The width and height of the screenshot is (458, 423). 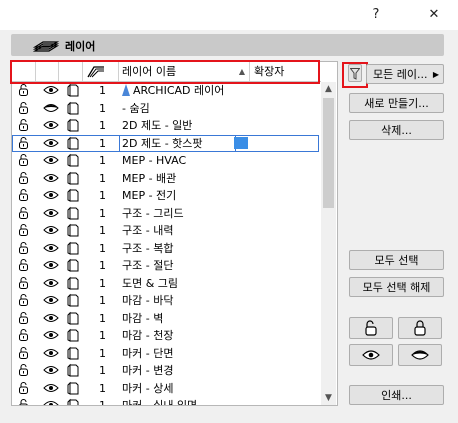 I want to click on layer-row: 1 MEP - 전기, so click(x=166, y=196).